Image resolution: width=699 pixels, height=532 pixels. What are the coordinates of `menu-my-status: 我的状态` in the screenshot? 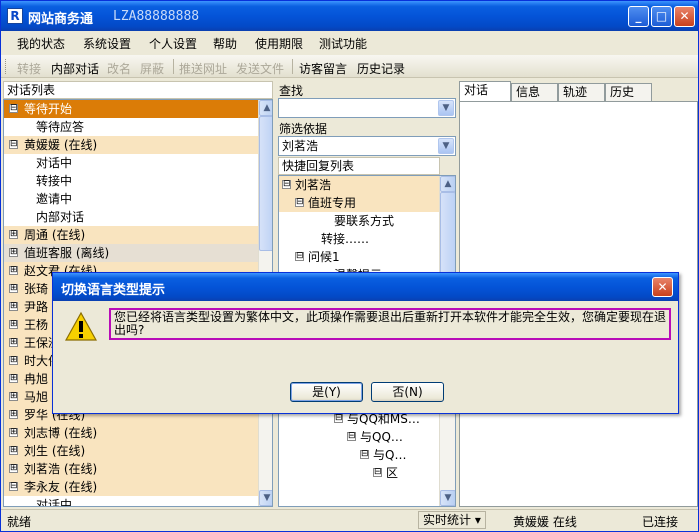 It's located at (41, 43).